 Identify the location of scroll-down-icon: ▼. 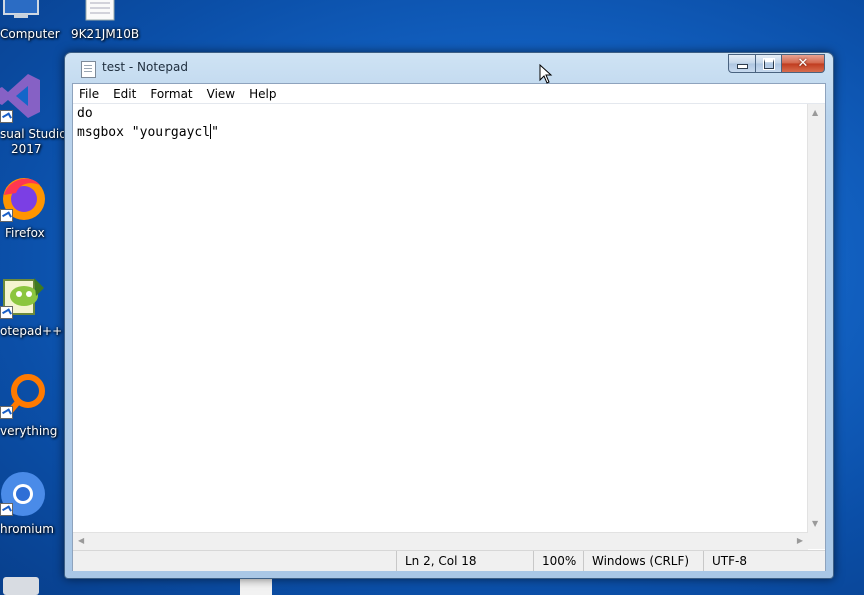
(815, 523).